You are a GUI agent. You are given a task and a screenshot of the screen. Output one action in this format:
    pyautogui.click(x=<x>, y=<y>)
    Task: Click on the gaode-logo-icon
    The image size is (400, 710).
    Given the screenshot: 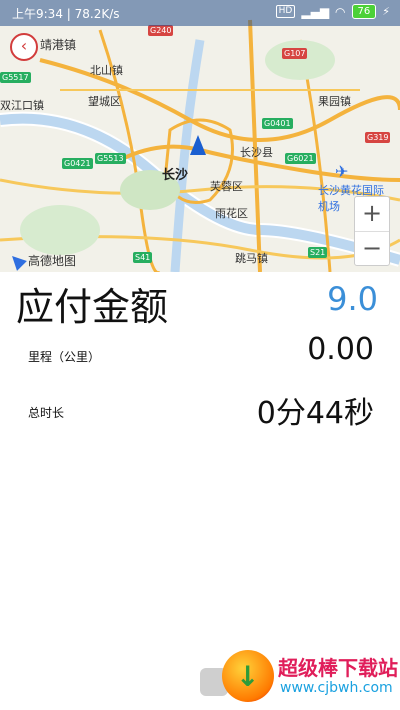 What is the action you would take?
    pyautogui.click(x=17, y=260)
    